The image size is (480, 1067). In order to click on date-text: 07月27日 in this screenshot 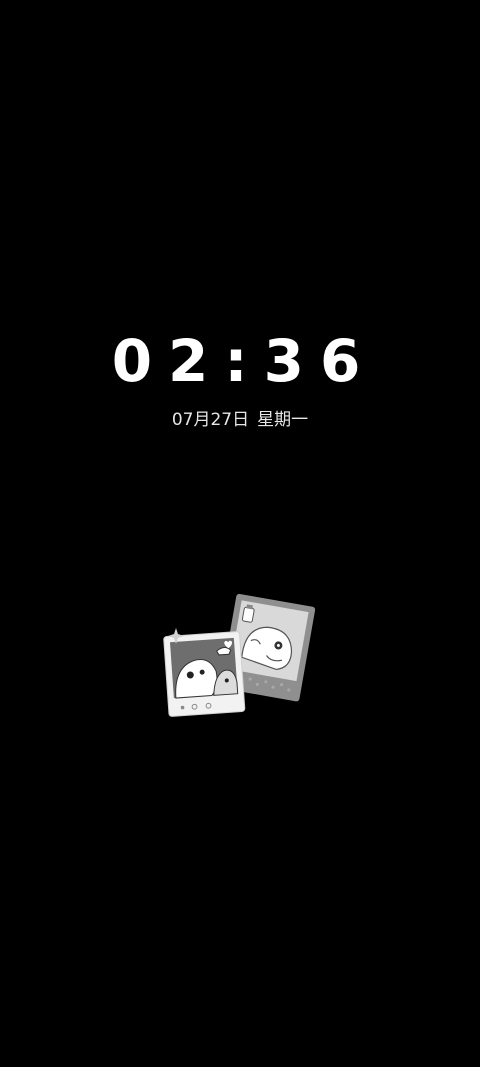, I will do `click(210, 420)`.